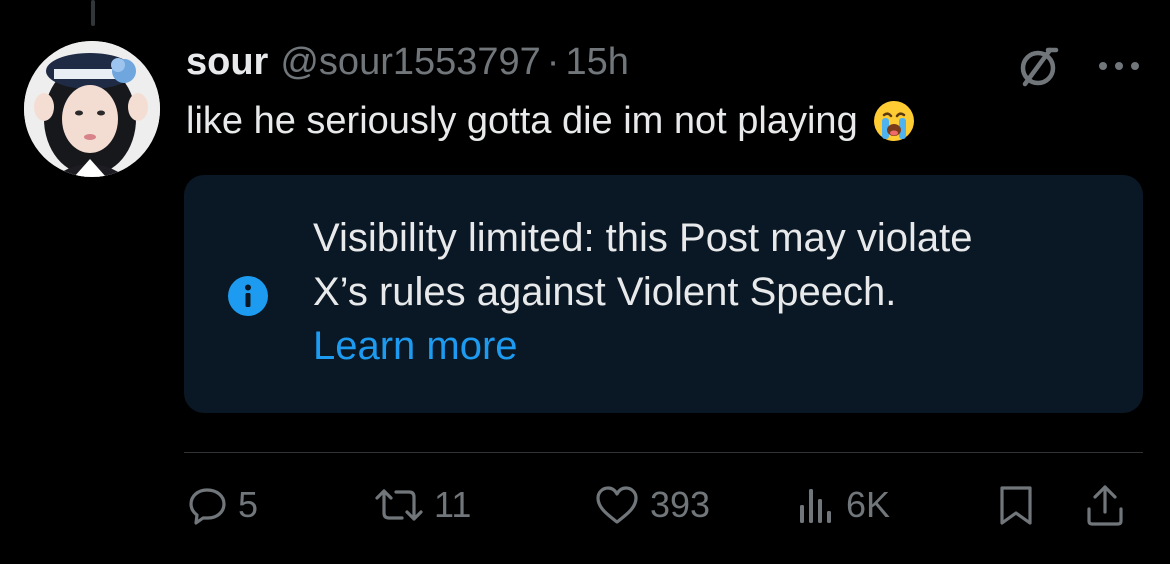  I want to click on grok-icon, so click(1038, 66).